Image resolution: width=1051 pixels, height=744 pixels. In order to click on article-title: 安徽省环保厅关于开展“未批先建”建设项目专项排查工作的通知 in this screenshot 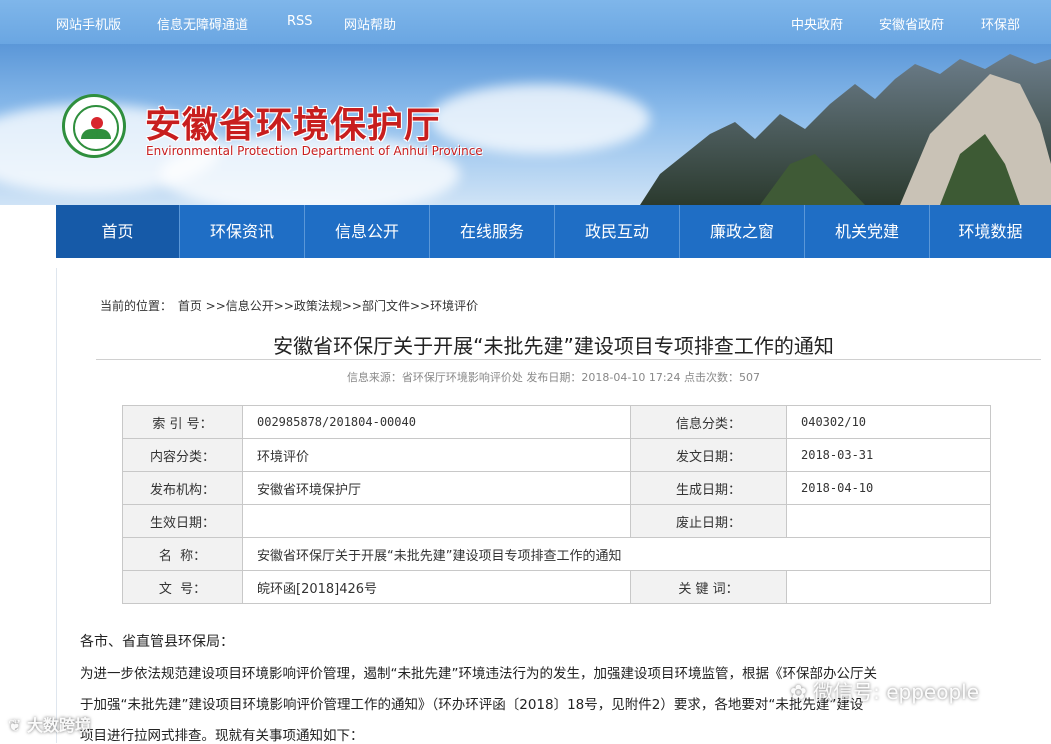, I will do `click(553, 346)`.